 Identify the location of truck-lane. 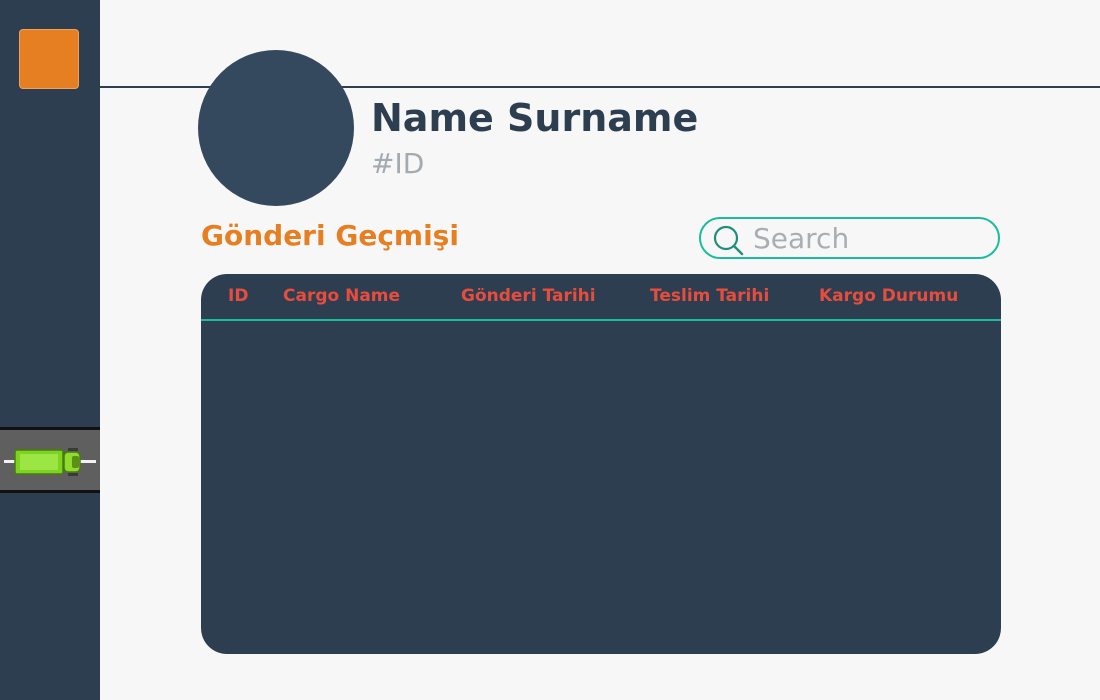
(50, 460).